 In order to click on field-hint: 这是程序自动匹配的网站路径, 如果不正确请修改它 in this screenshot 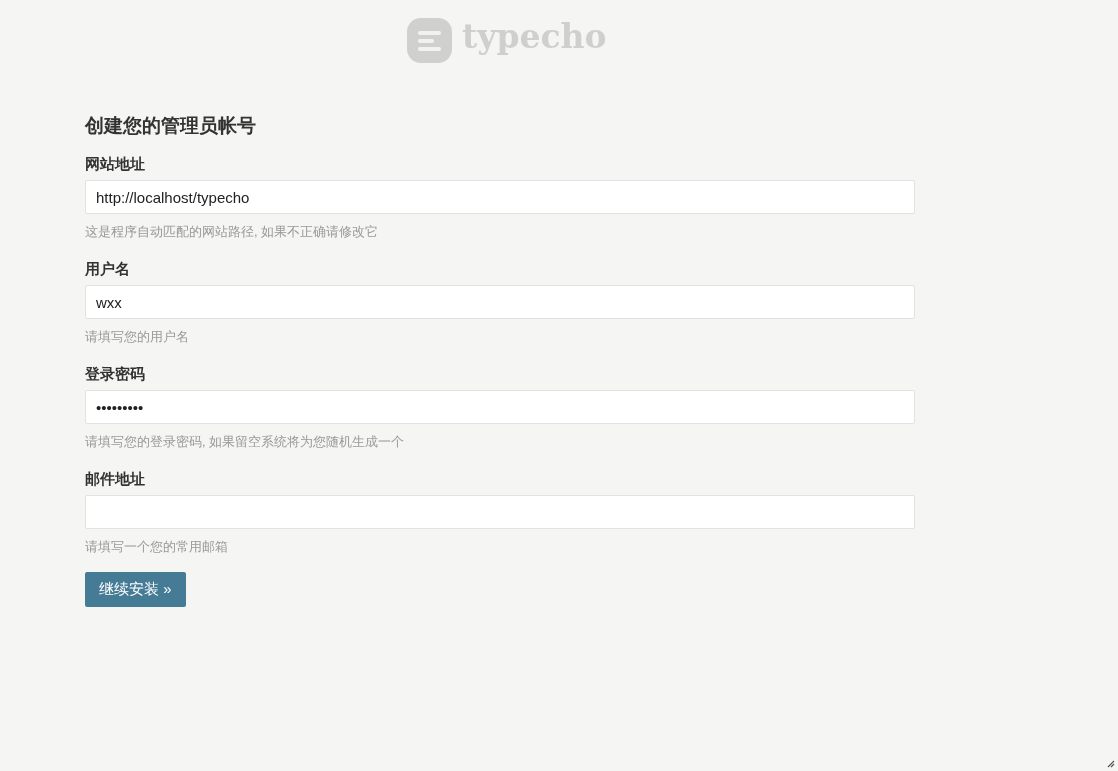, I will do `click(232, 232)`.